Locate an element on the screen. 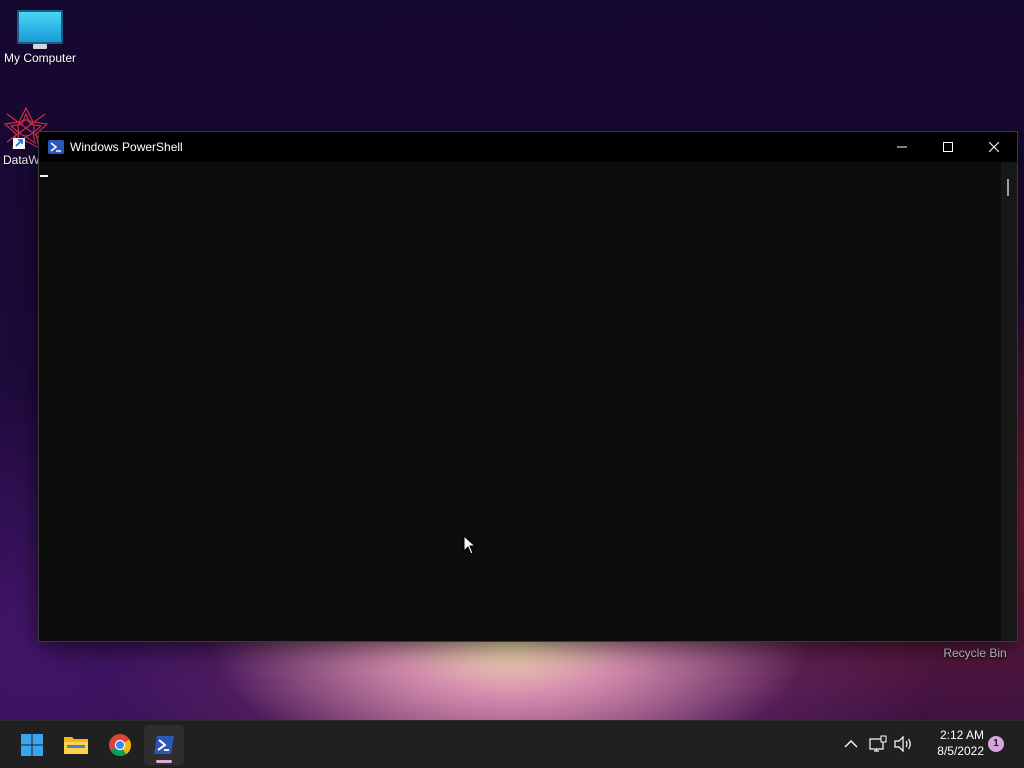 The height and width of the screenshot is (768, 1024). window-titlebar: Windows PowerShell is located at coordinates (528, 147).